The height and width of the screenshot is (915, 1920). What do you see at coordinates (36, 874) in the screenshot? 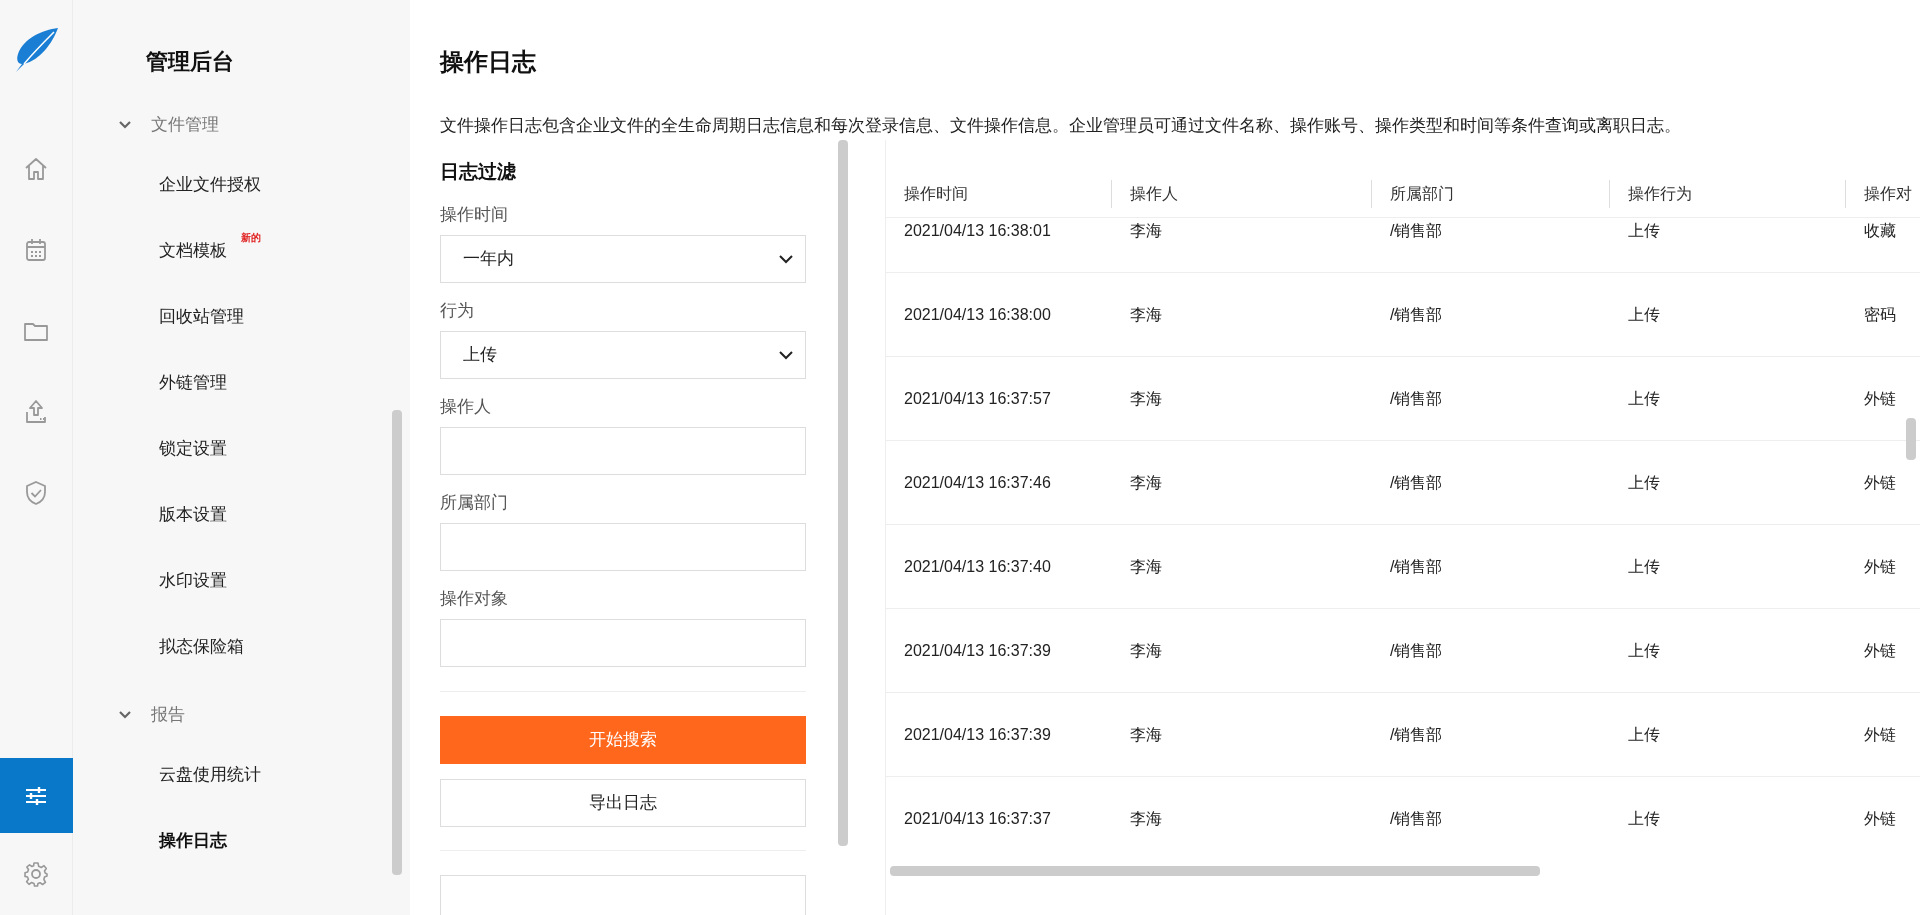
I see `settings-icon` at bounding box center [36, 874].